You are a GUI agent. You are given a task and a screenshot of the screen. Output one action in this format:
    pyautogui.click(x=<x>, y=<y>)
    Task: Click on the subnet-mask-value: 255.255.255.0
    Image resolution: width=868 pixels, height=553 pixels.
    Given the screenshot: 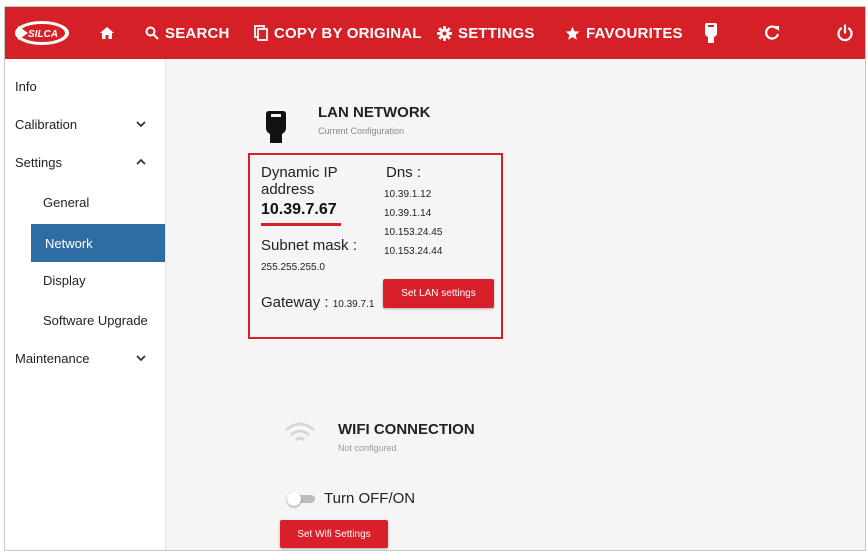 What is the action you would take?
    pyautogui.click(x=293, y=267)
    